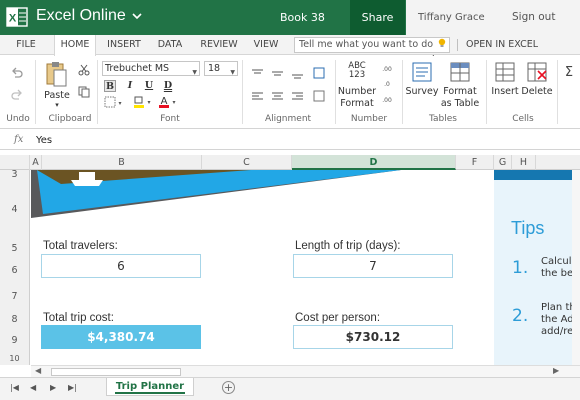 The height and width of the screenshot is (400, 580). What do you see at coordinates (460, 91) in the screenshot?
I see `format-table-label-1: Format` at bounding box center [460, 91].